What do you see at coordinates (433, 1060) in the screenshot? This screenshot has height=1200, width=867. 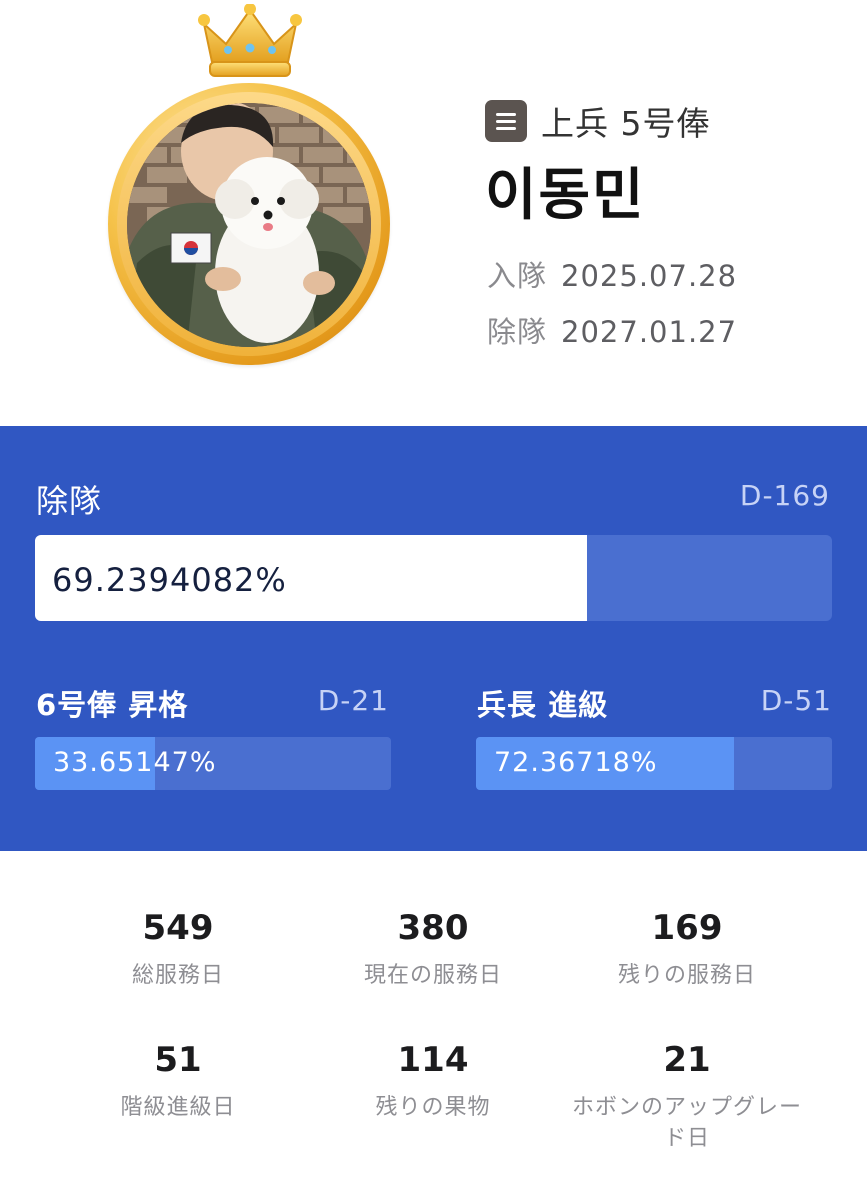 I see `stat-value: 114` at bounding box center [433, 1060].